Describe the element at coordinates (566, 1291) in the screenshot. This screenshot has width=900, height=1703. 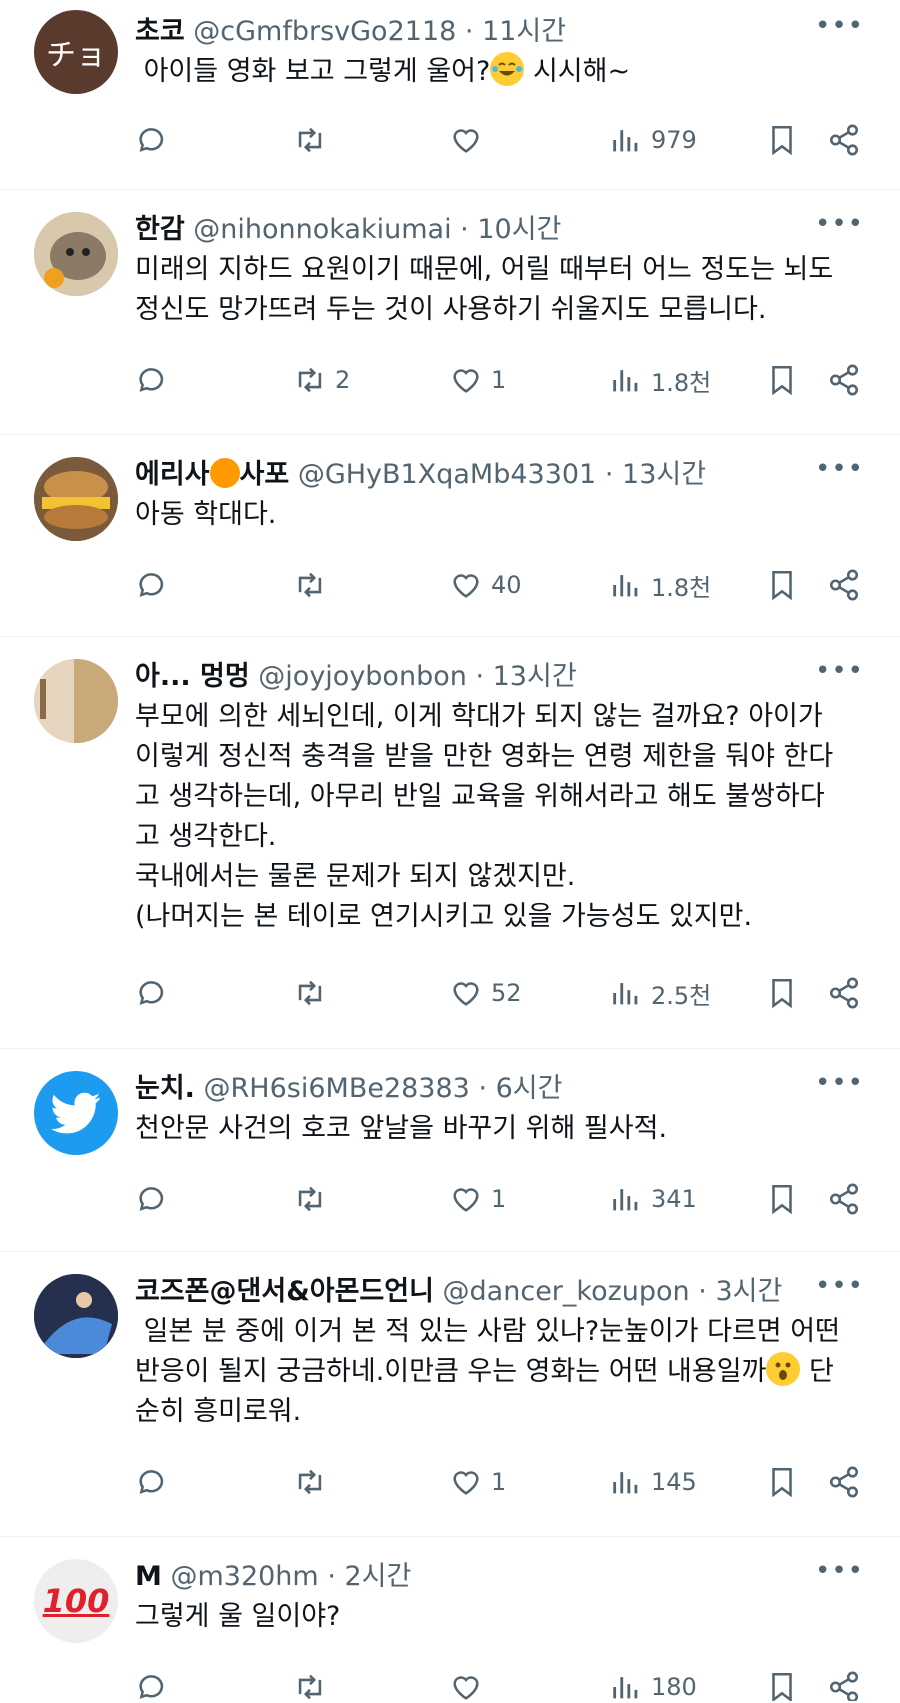
I see `user-handle: @dancer_kozupon` at that location.